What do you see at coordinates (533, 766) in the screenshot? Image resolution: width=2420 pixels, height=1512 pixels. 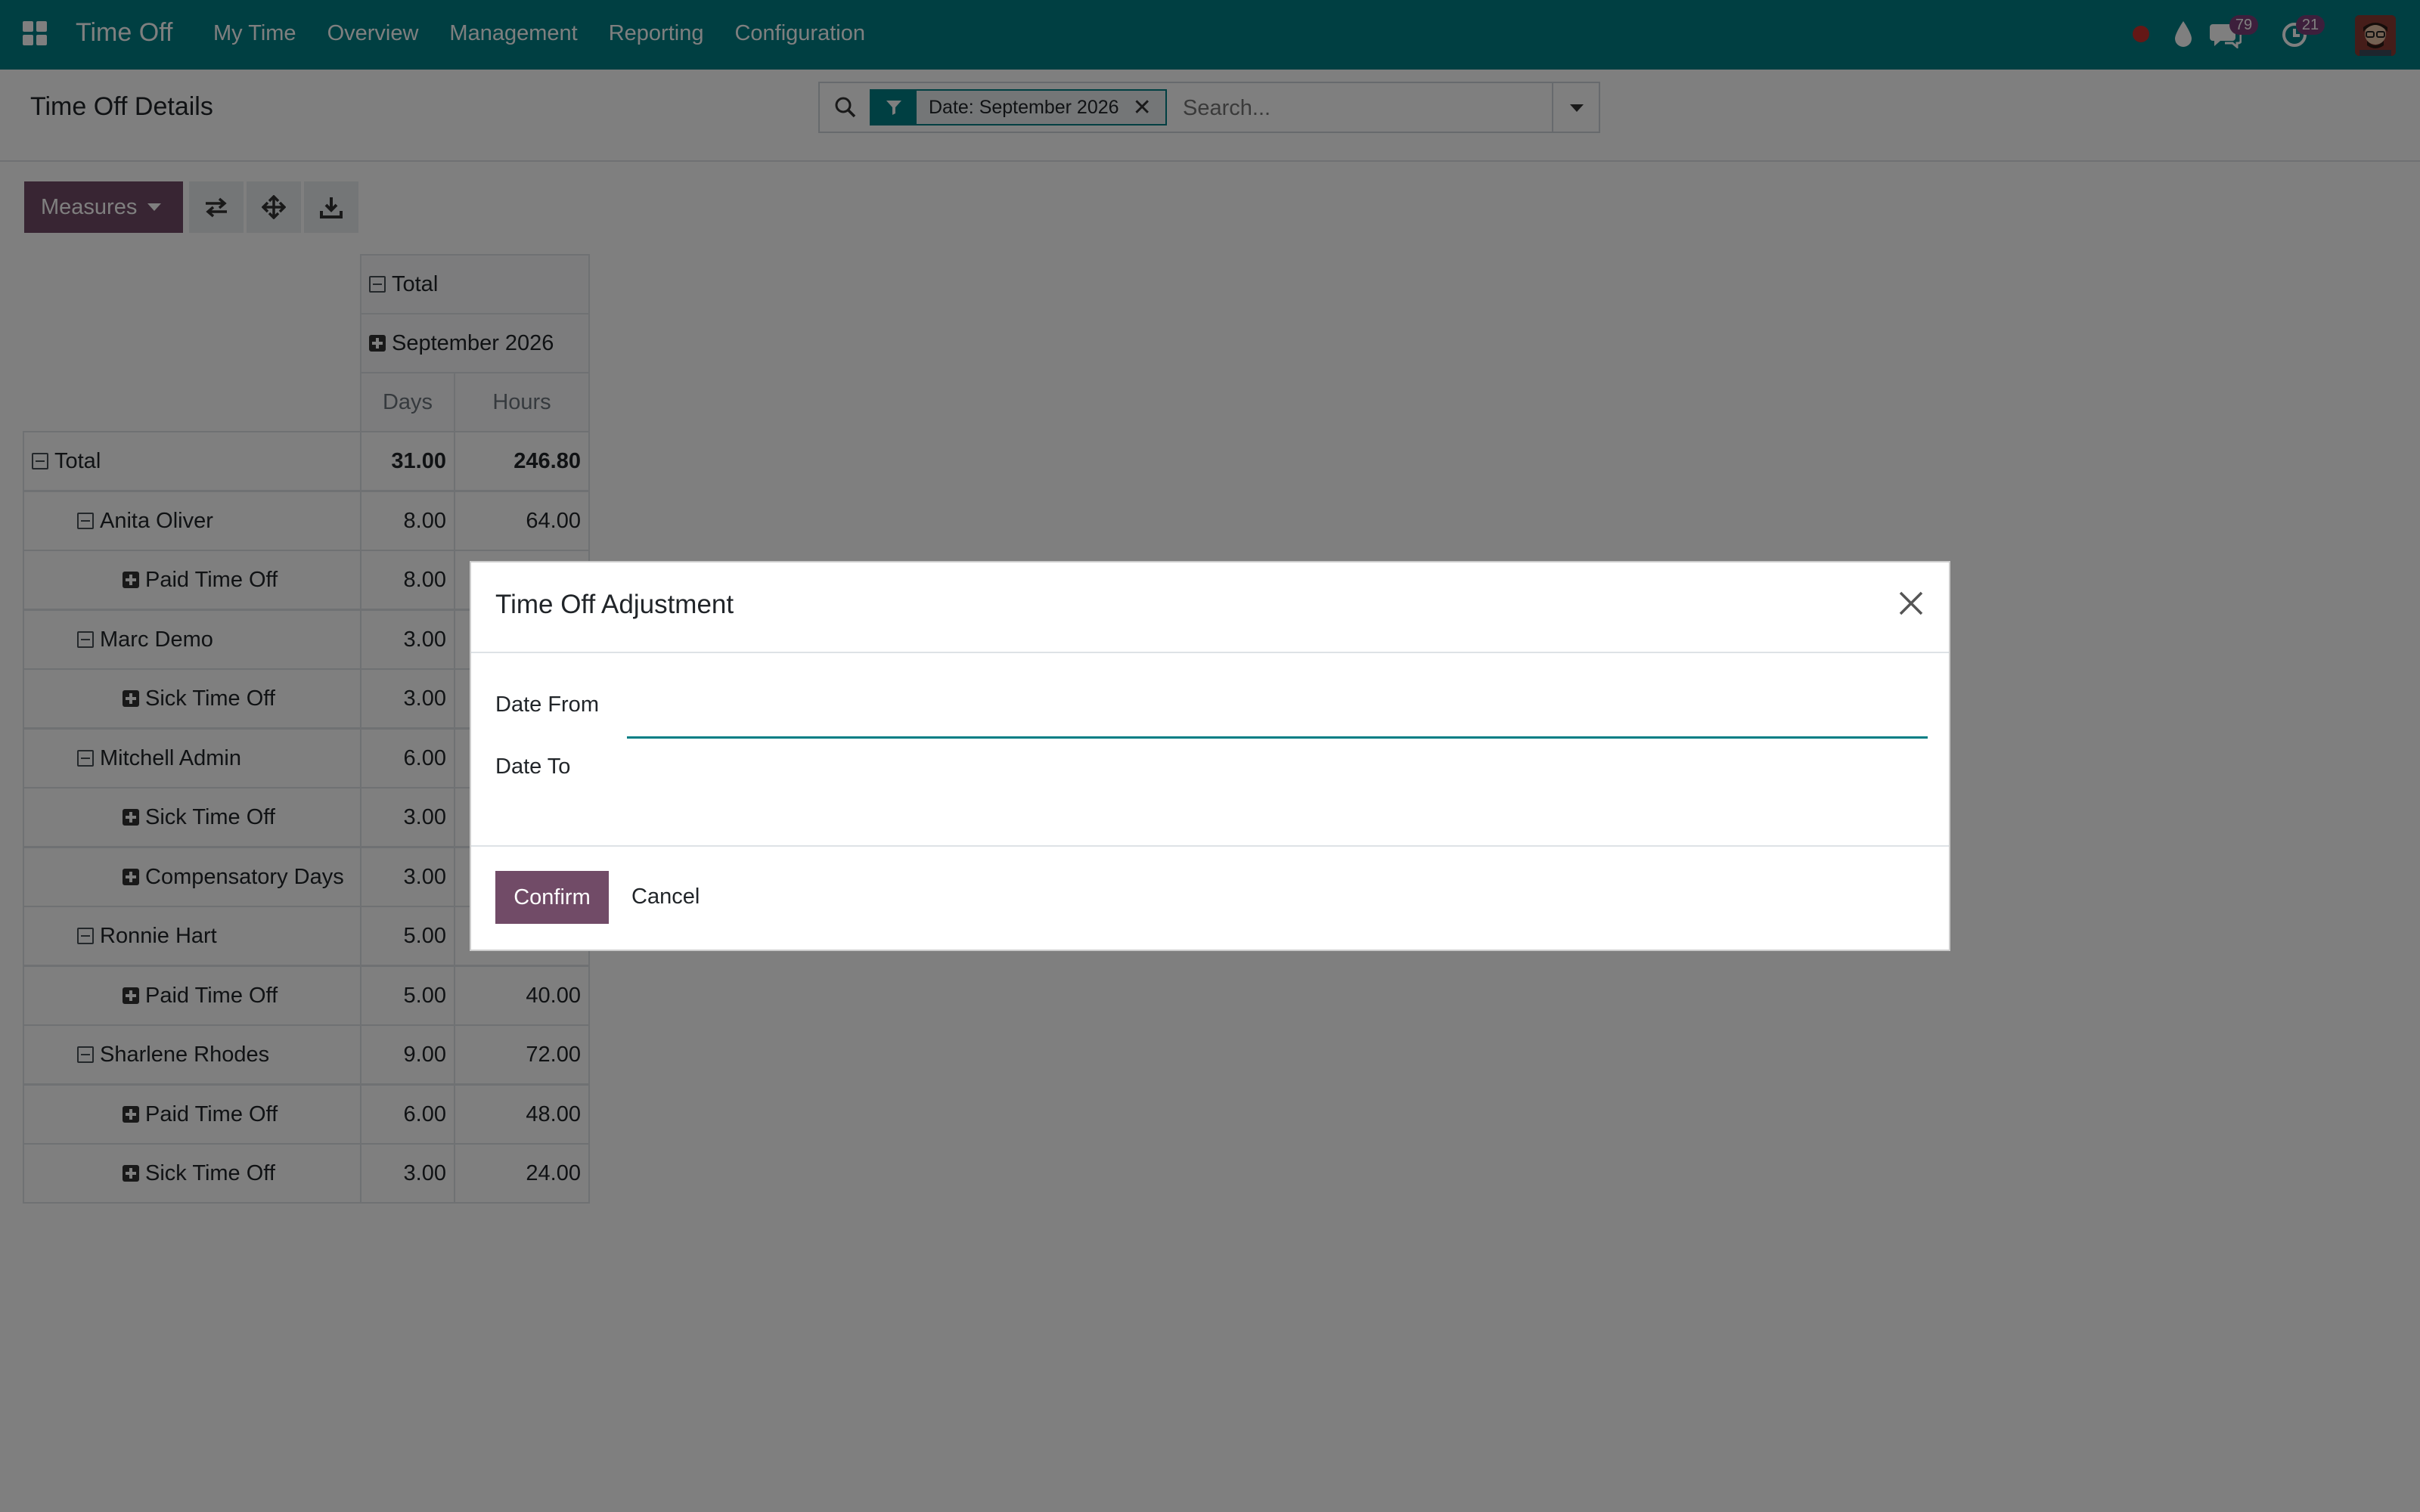 I see `date-to-label: Date To` at bounding box center [533, 766].